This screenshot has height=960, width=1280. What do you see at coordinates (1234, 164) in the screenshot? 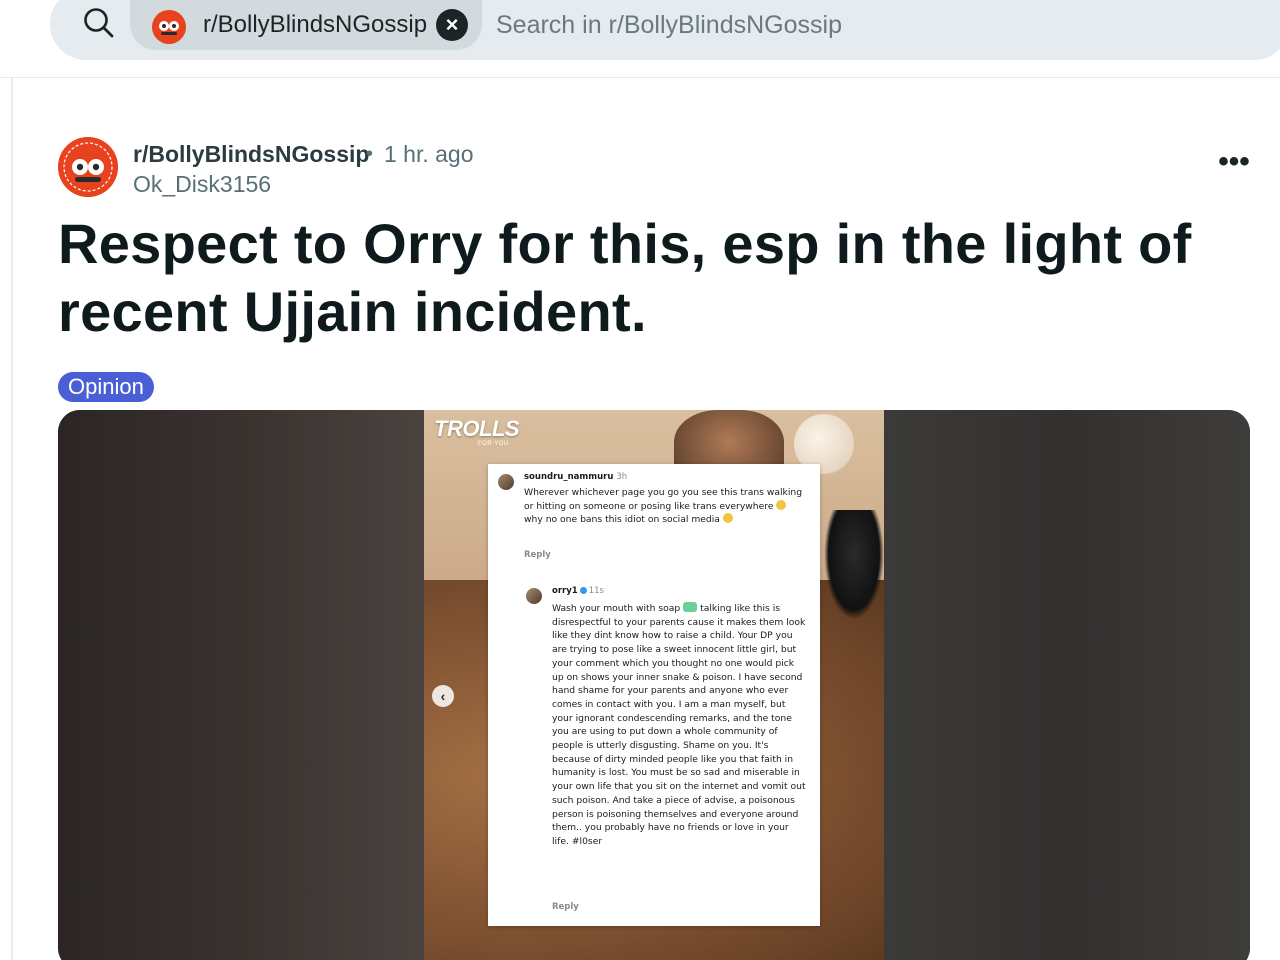
I see `more-options-button: •••` at bounding box center [1234, 164].